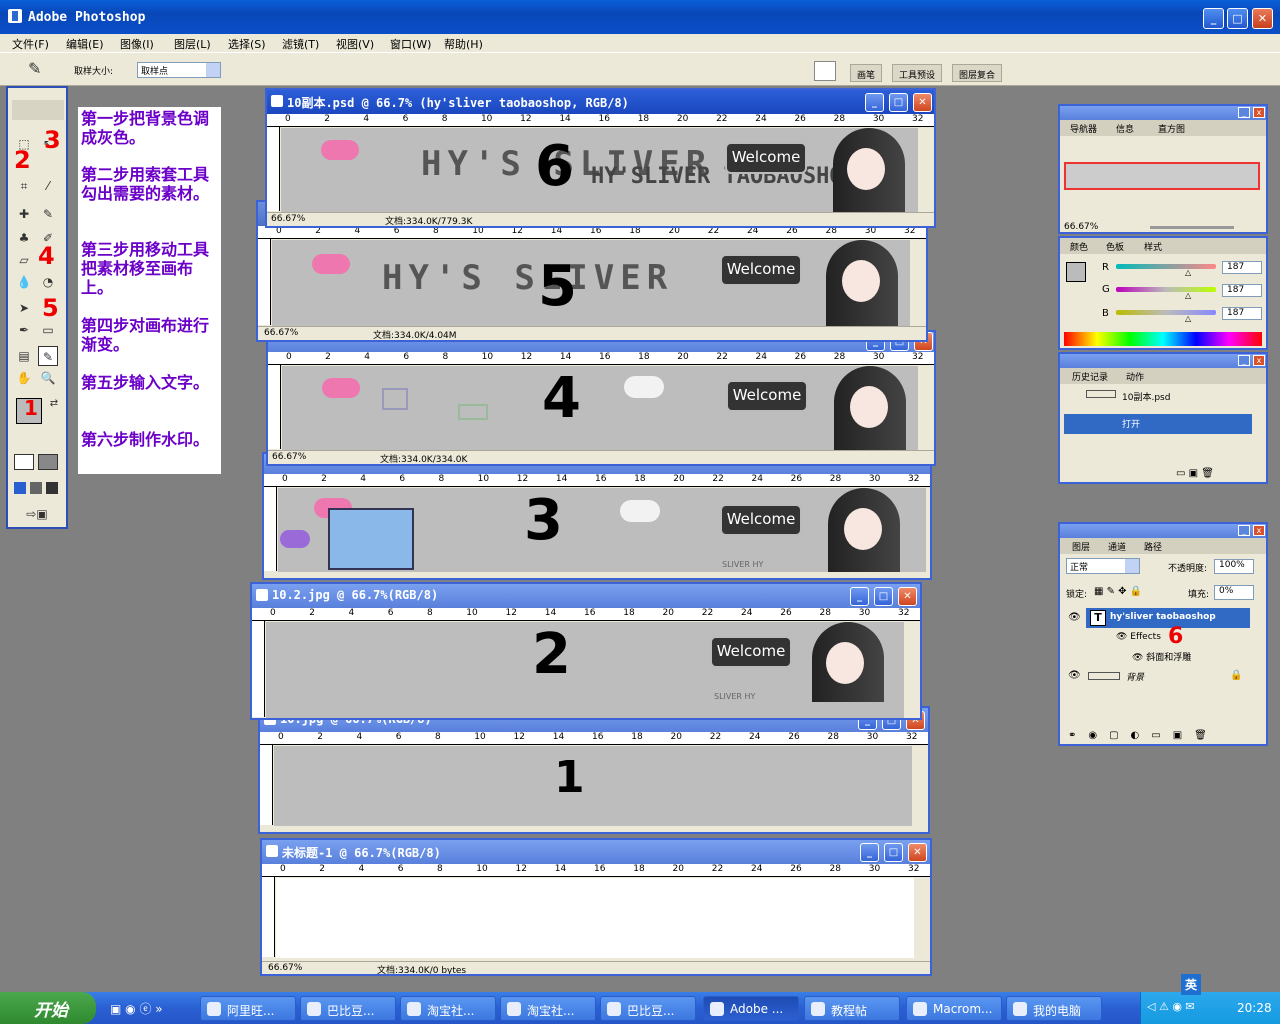 The width and height of the screenshot is (1280, 1024). Describe the element at coordinates (24, 356) in the screenshot. I see `notes-tool-icon: ▤` at that location.